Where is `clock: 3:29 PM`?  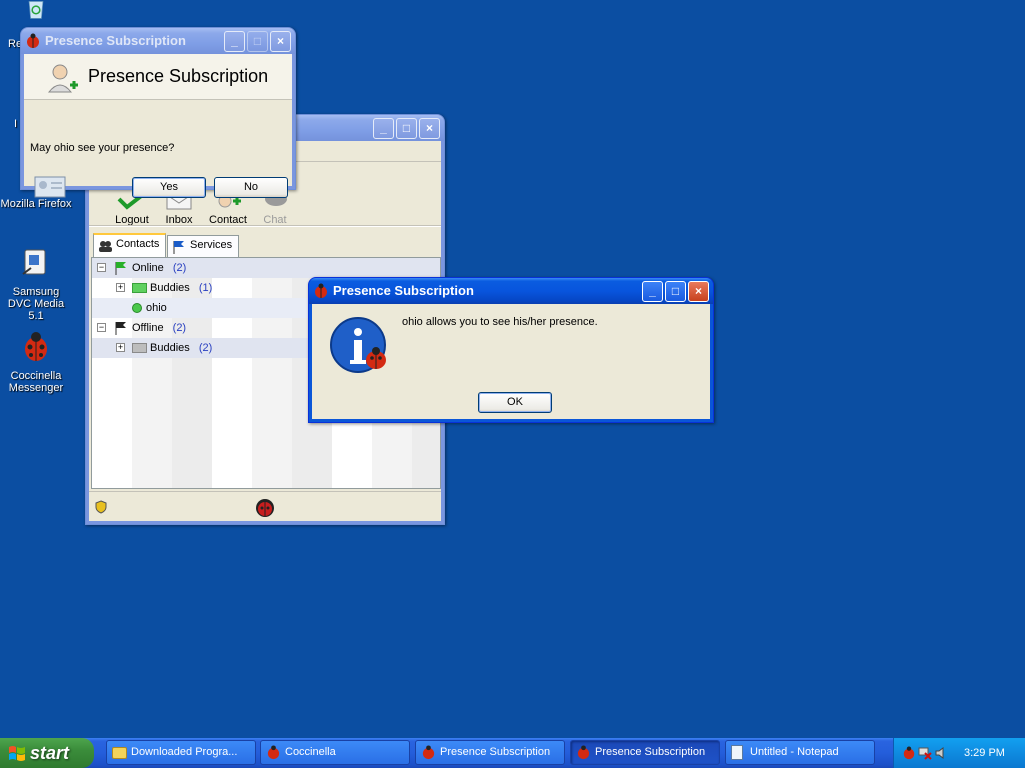
clock: 3:29 PM is located at coordinates (984, 753).